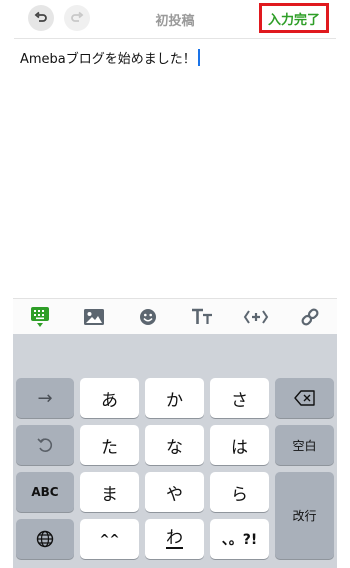 The image size is (350, 568). I want to click on done-label: 入力完了, so click(293, 20).